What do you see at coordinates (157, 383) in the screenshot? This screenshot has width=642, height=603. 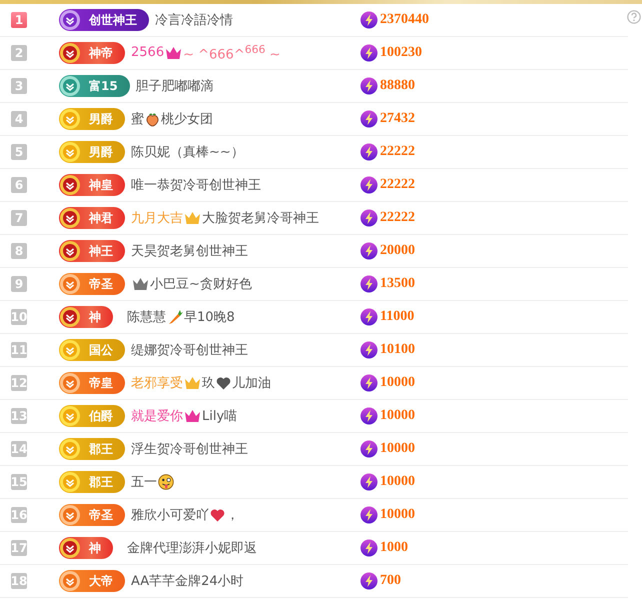 I see `user-name-text: 老邪享受` at bounding box center [157, 383].